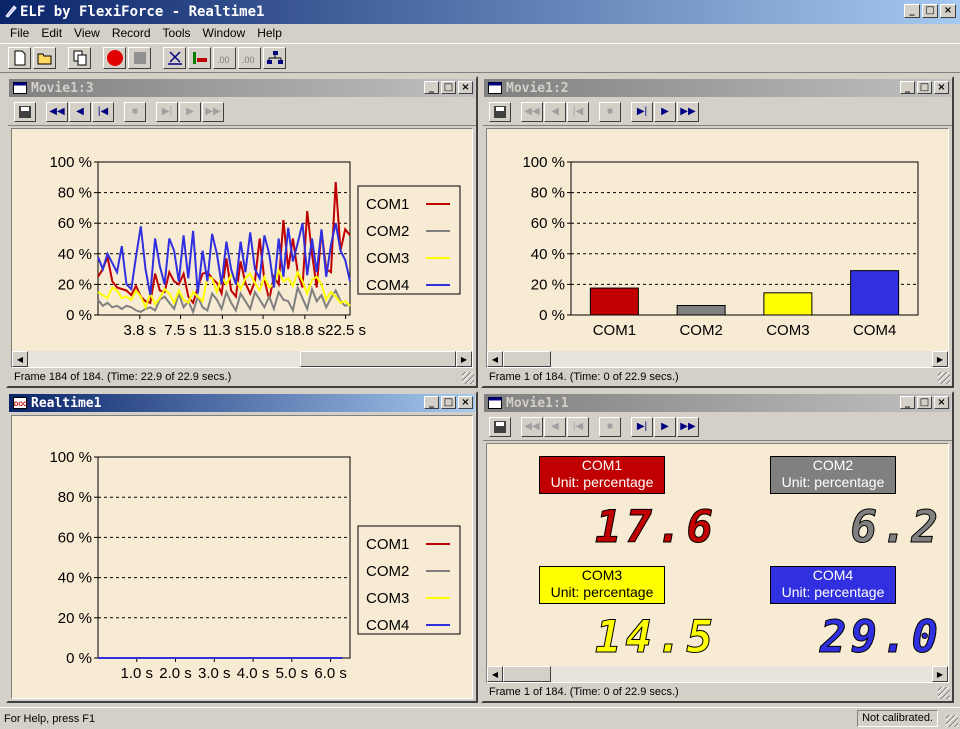 The width and height of the screenshot is (960, 729). I want to click on app-icon, so click(11, 11).